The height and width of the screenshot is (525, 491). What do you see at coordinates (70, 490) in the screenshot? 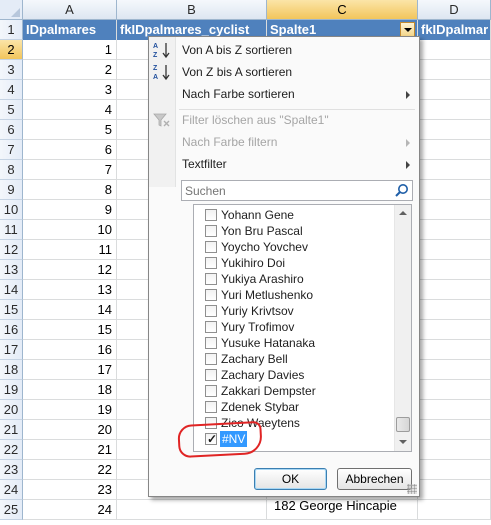
I see `id-cell: 23` at bounding box center [70, 490].